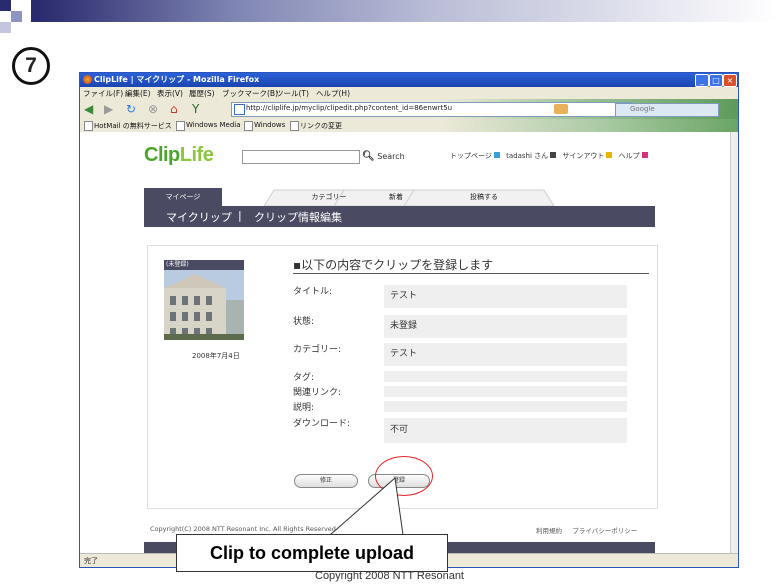  Describe the element at coordinates (183, 197) in the screenshot. I see `tab-mypage: マイページ` at that location.